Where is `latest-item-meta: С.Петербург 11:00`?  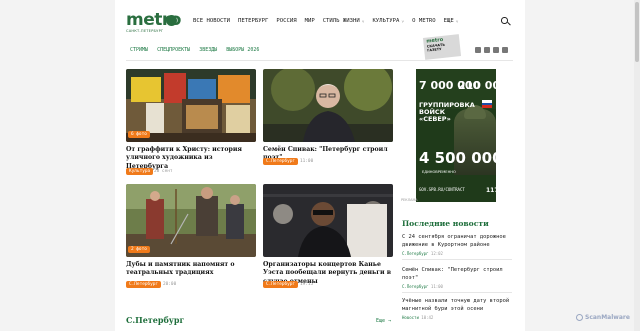 latest-item-meta: С.Петербург 11:00 is located at coordinates (422, 286).